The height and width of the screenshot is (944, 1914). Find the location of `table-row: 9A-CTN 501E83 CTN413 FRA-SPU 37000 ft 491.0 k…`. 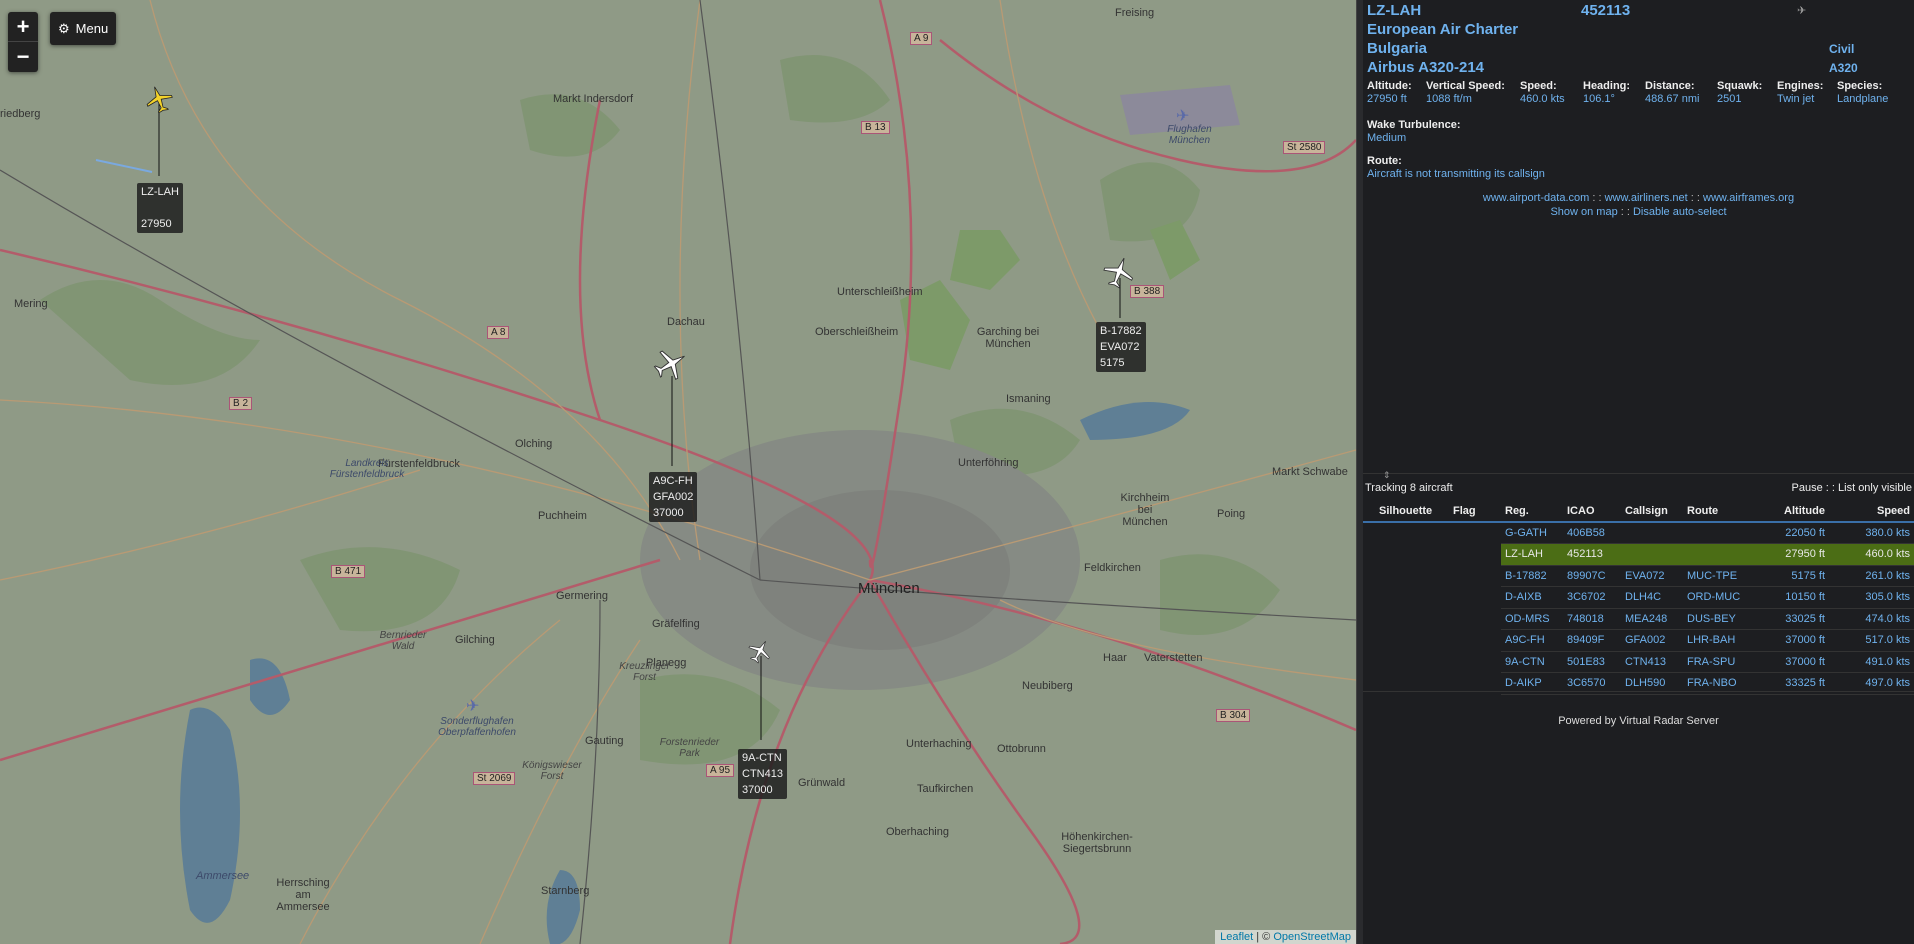

table-row: 9A-CTN 501E83 CTN413 FRA-SPU 37000 ft 491.0 k… is located at coordinates (1638, 662).